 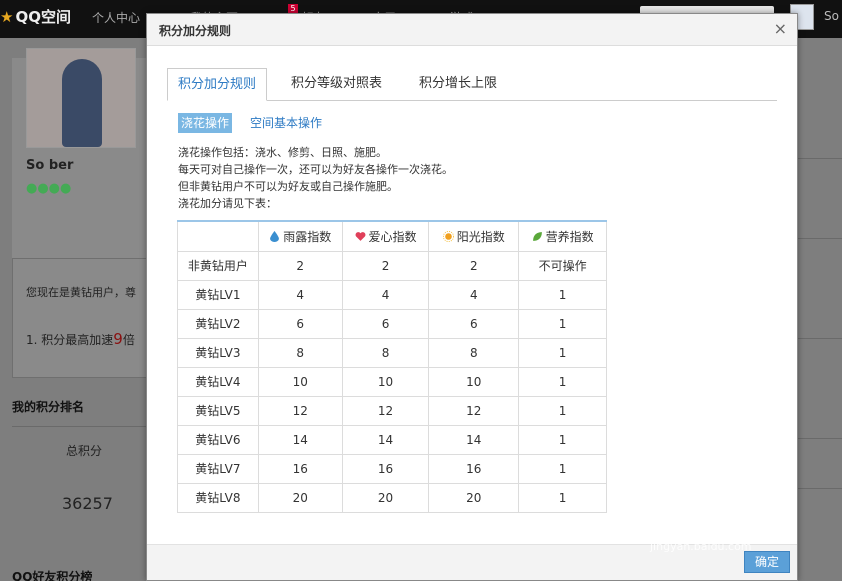 I want to click on benefit-text: 1. 积分最高加速9倍, so click(x=80, y=339).